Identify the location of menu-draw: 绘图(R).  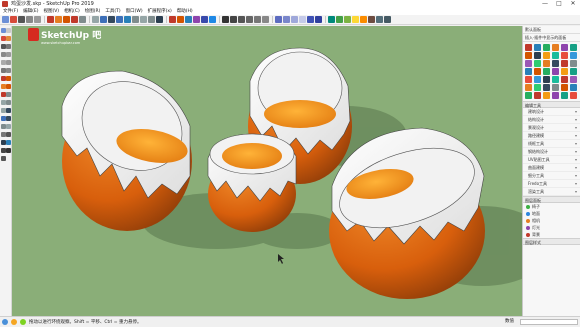
(93, 11).